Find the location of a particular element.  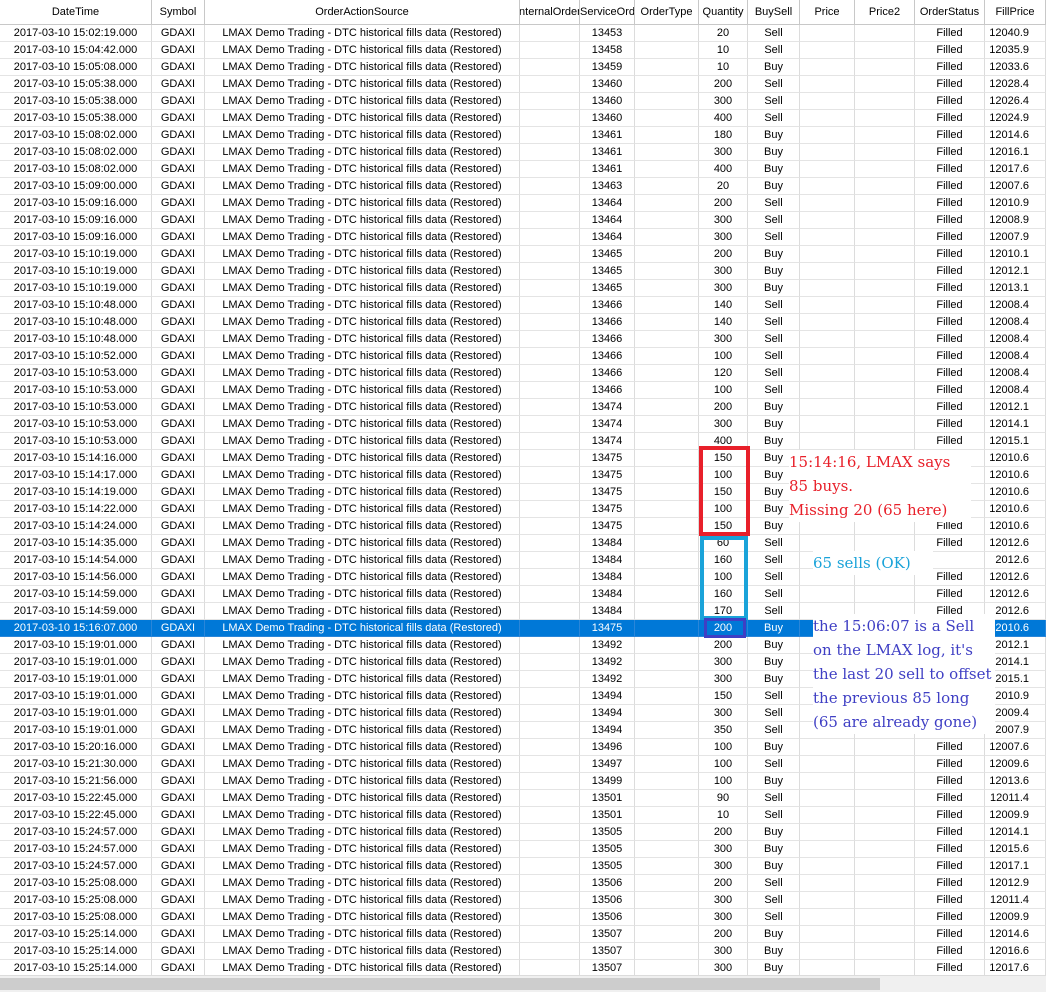

cell-service-order-id: 13453 is located at coordinates (607, 33).